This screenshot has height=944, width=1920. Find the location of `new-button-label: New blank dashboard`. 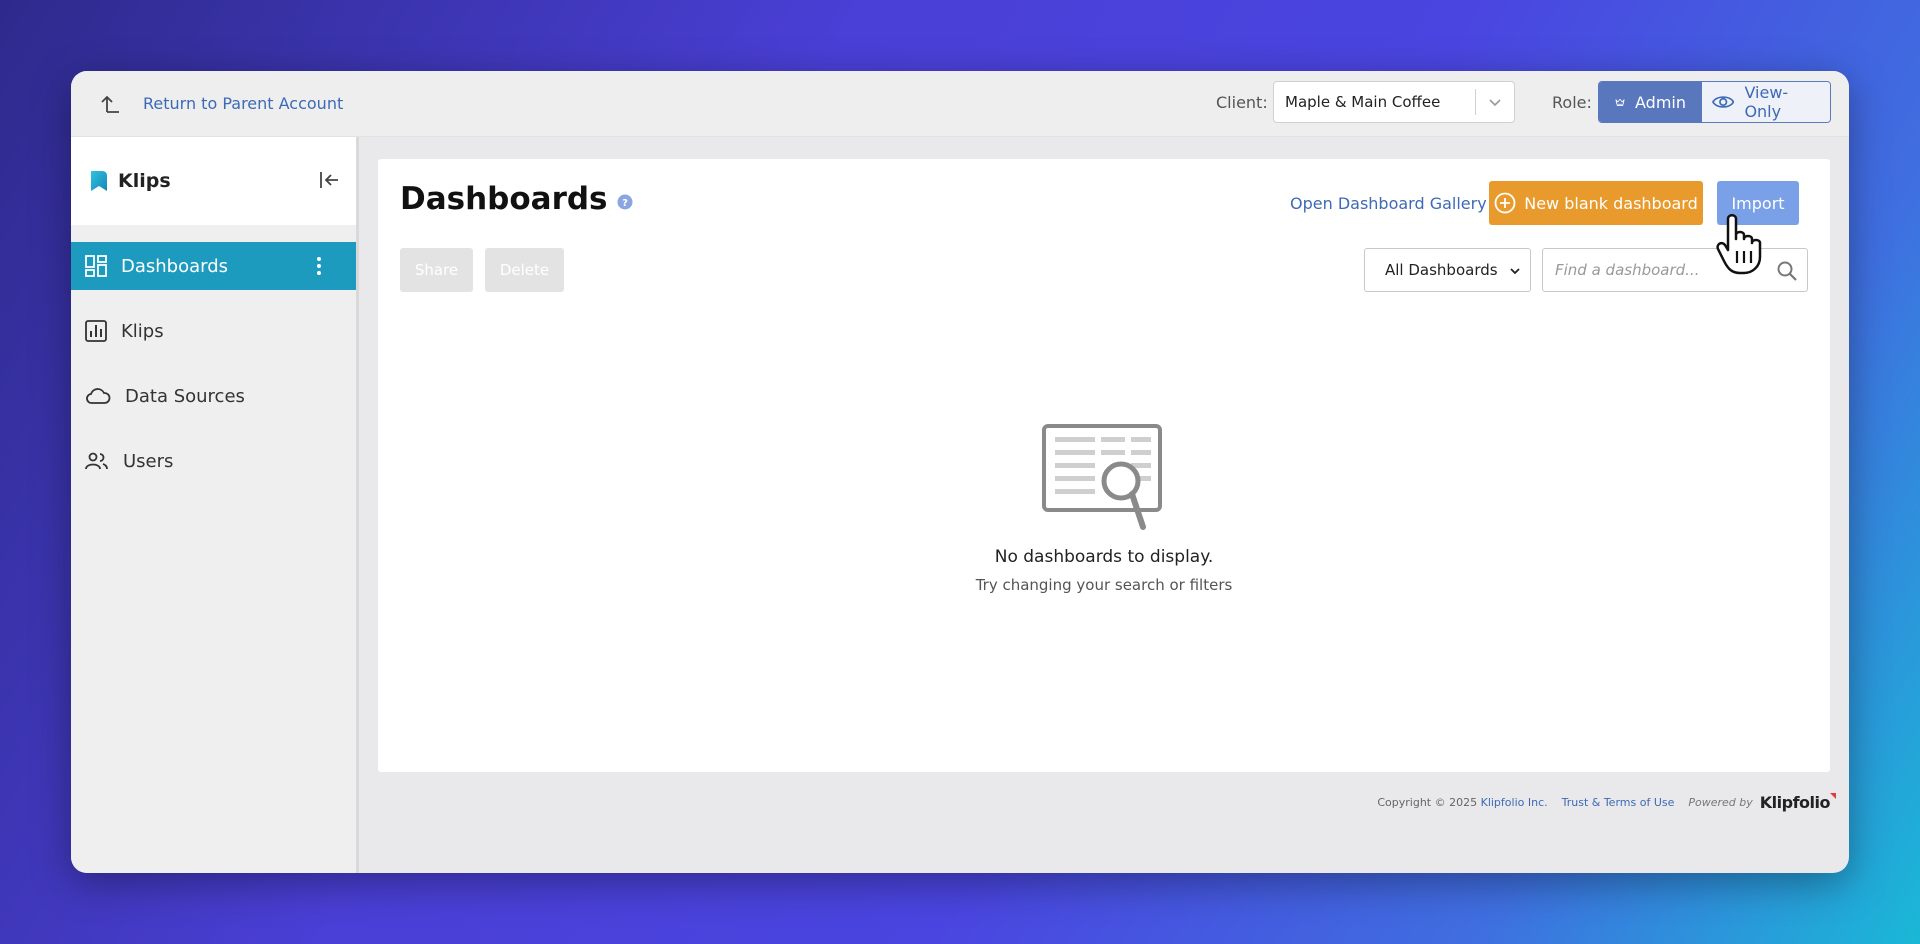

new-button-label: New blank dashboard is located at coordinates (1611, 203).